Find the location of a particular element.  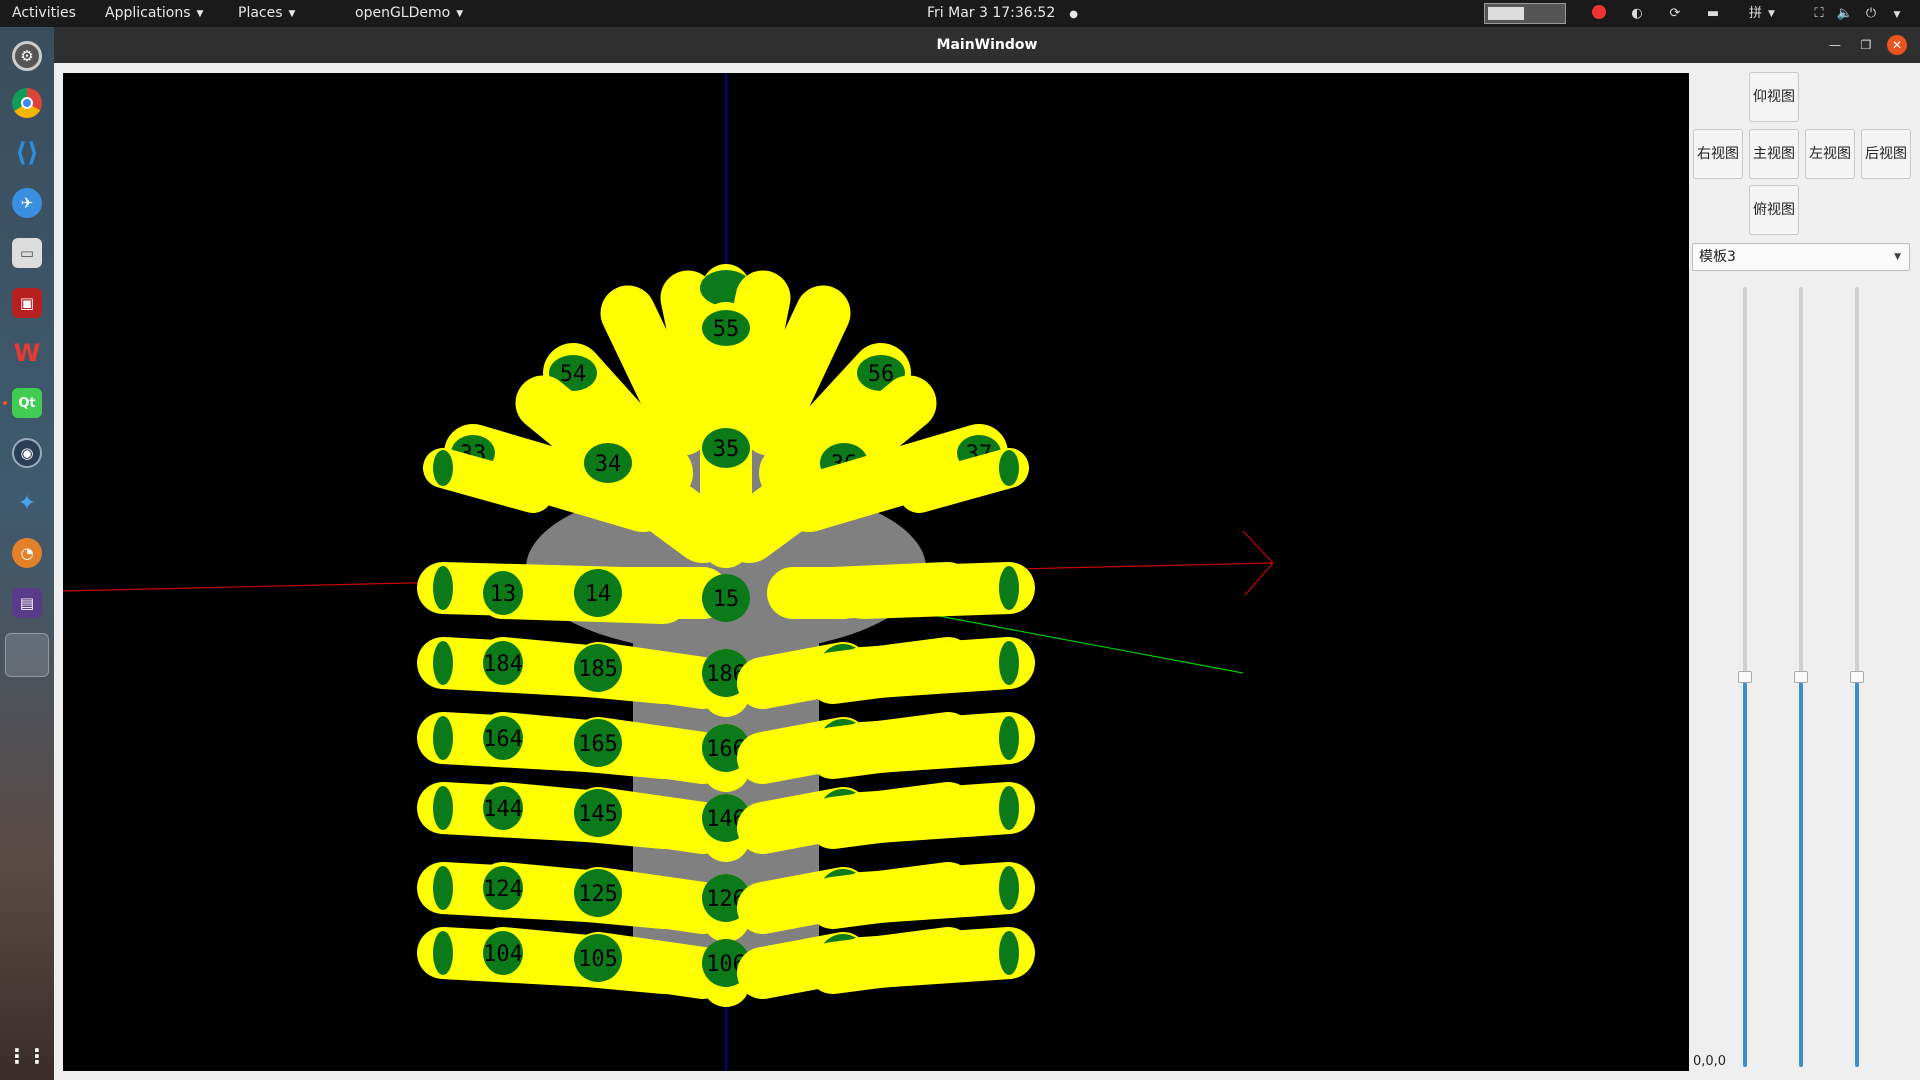

applications-menu: Applications ▼ is located at coordinates (154, 13).